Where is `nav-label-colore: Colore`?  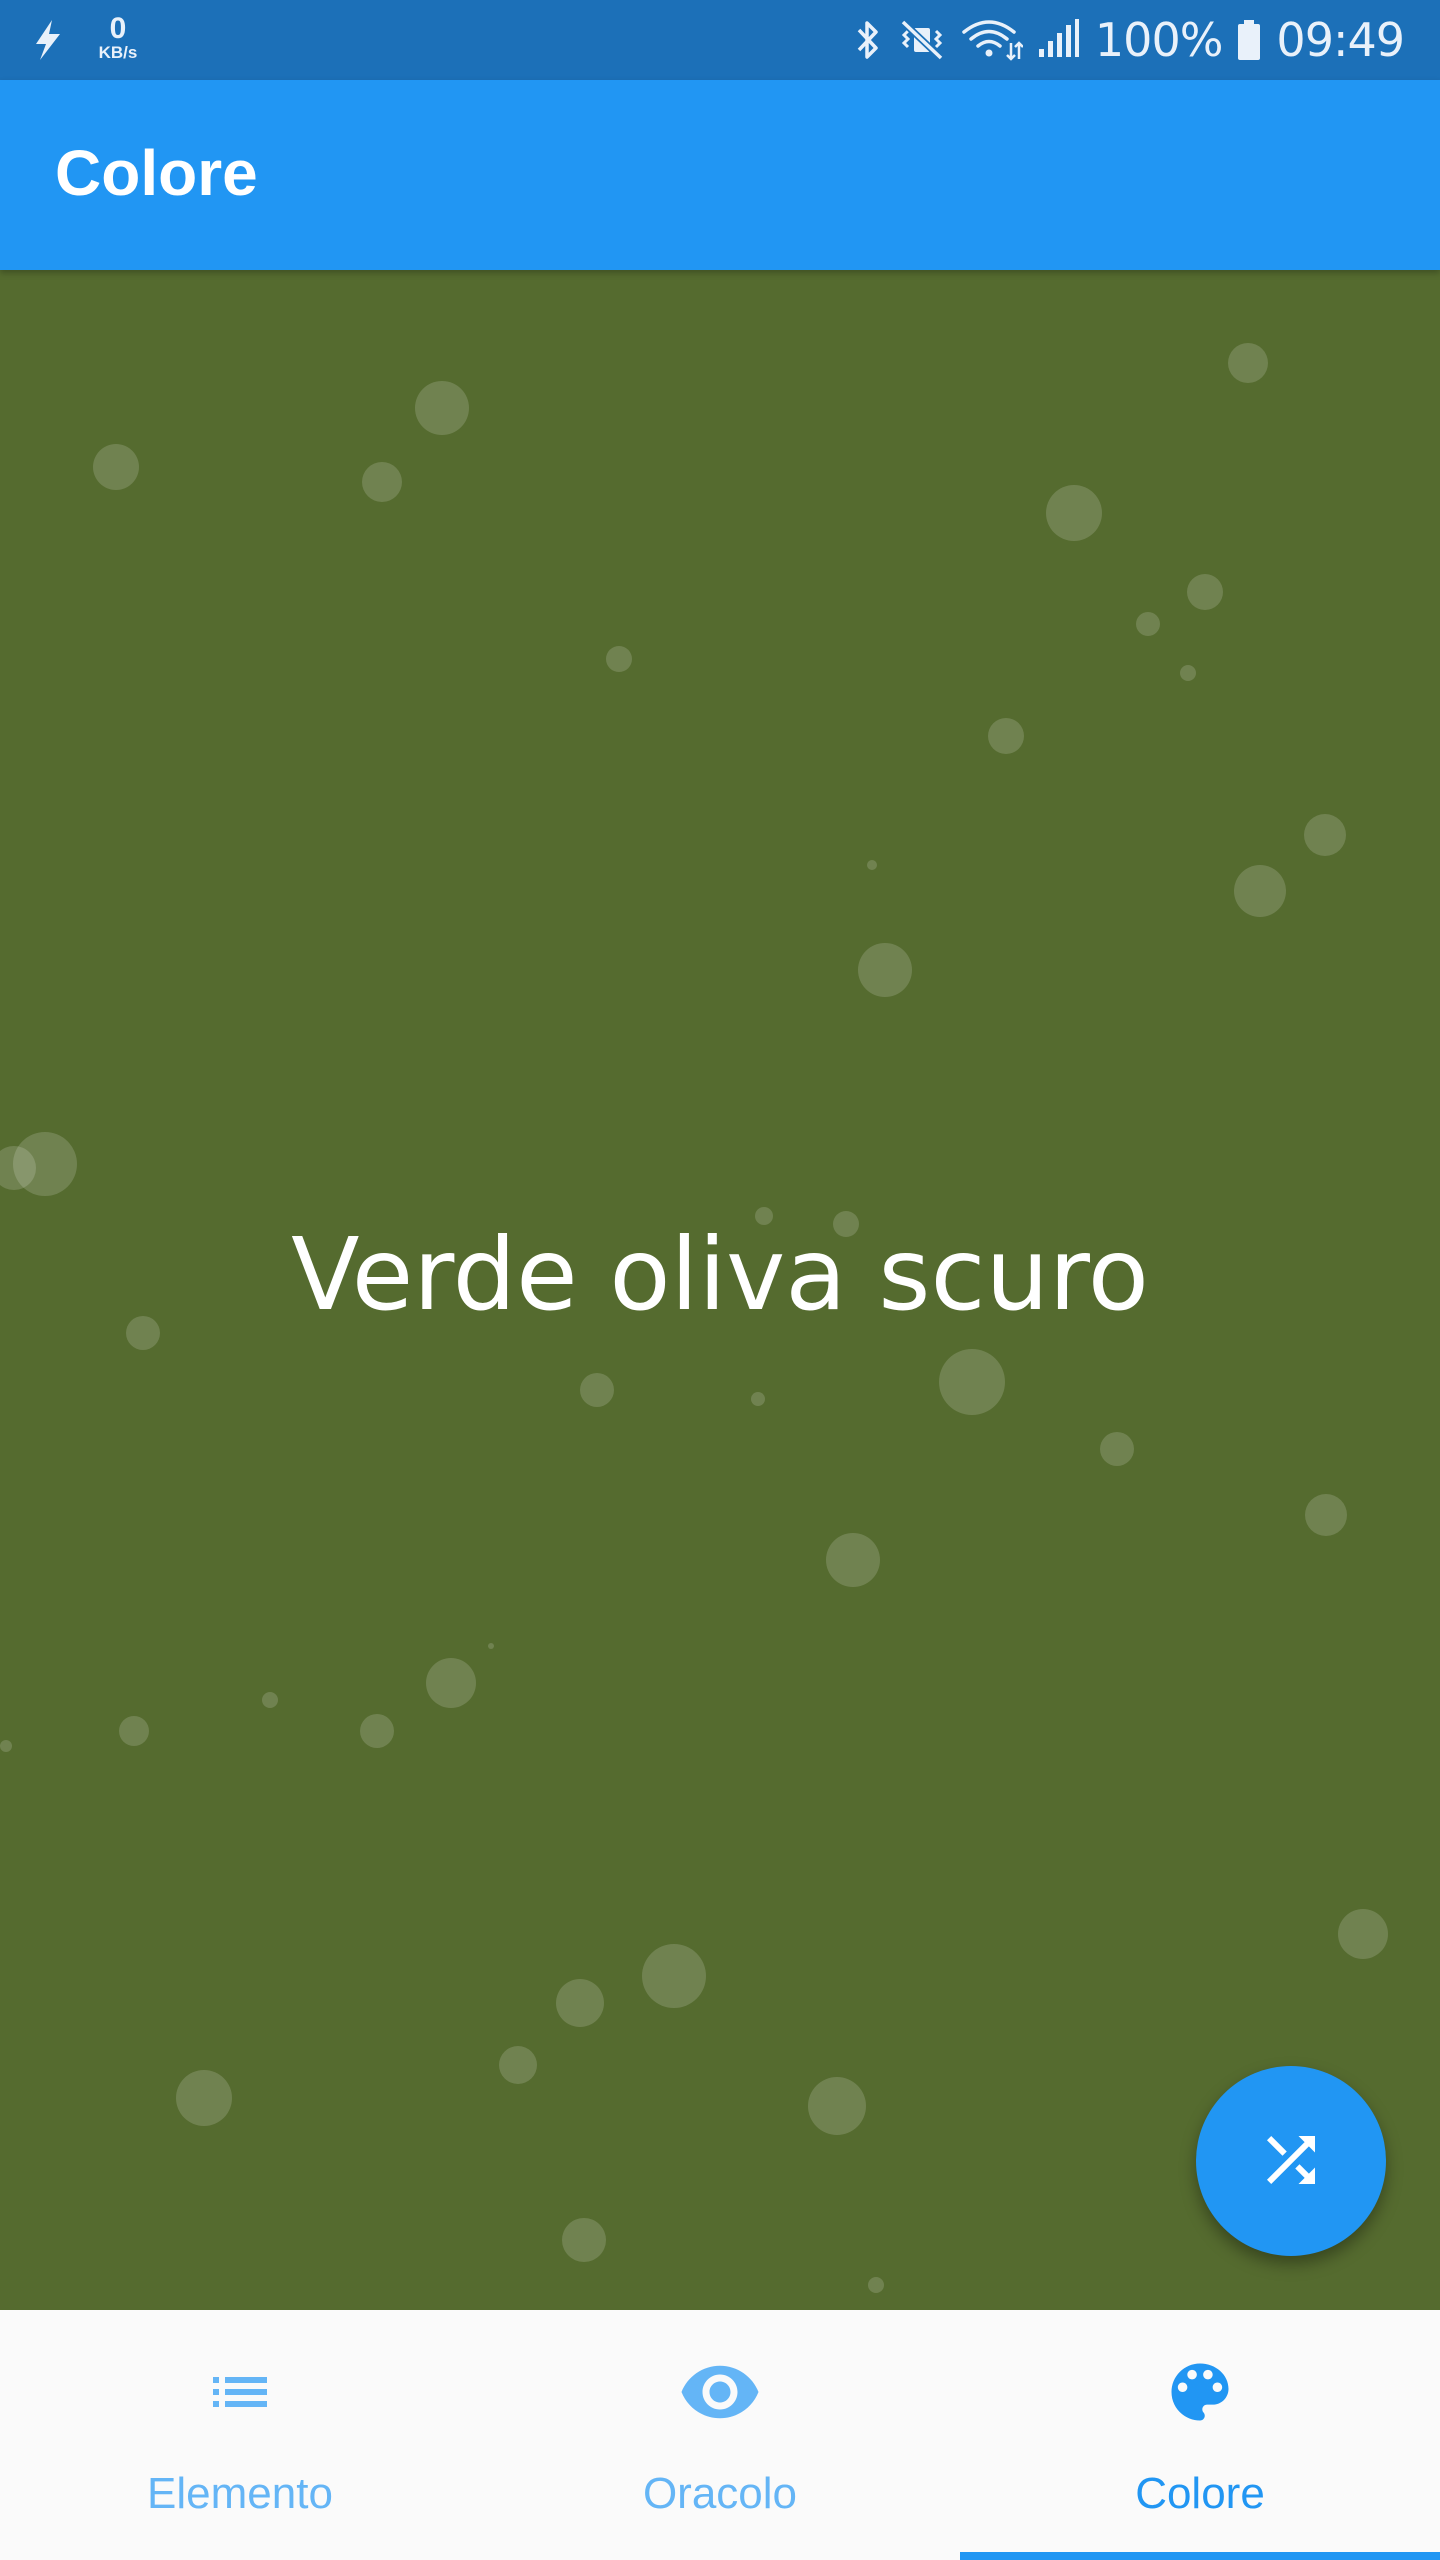 nav-label-colore: Colore is located at coordinates (1200, 2493).